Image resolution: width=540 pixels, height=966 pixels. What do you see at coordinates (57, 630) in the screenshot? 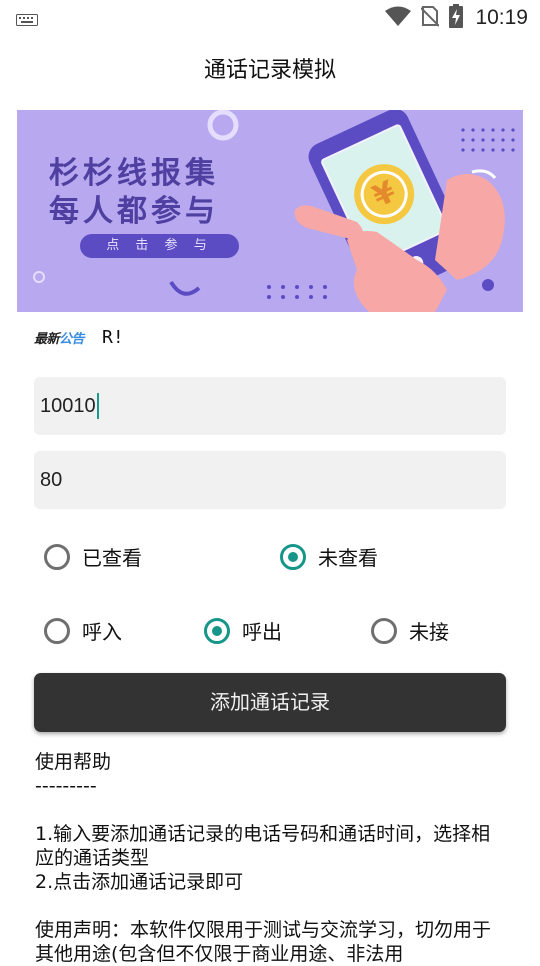
I see `radio-incoming-circle` at bounding box center [57, 630].